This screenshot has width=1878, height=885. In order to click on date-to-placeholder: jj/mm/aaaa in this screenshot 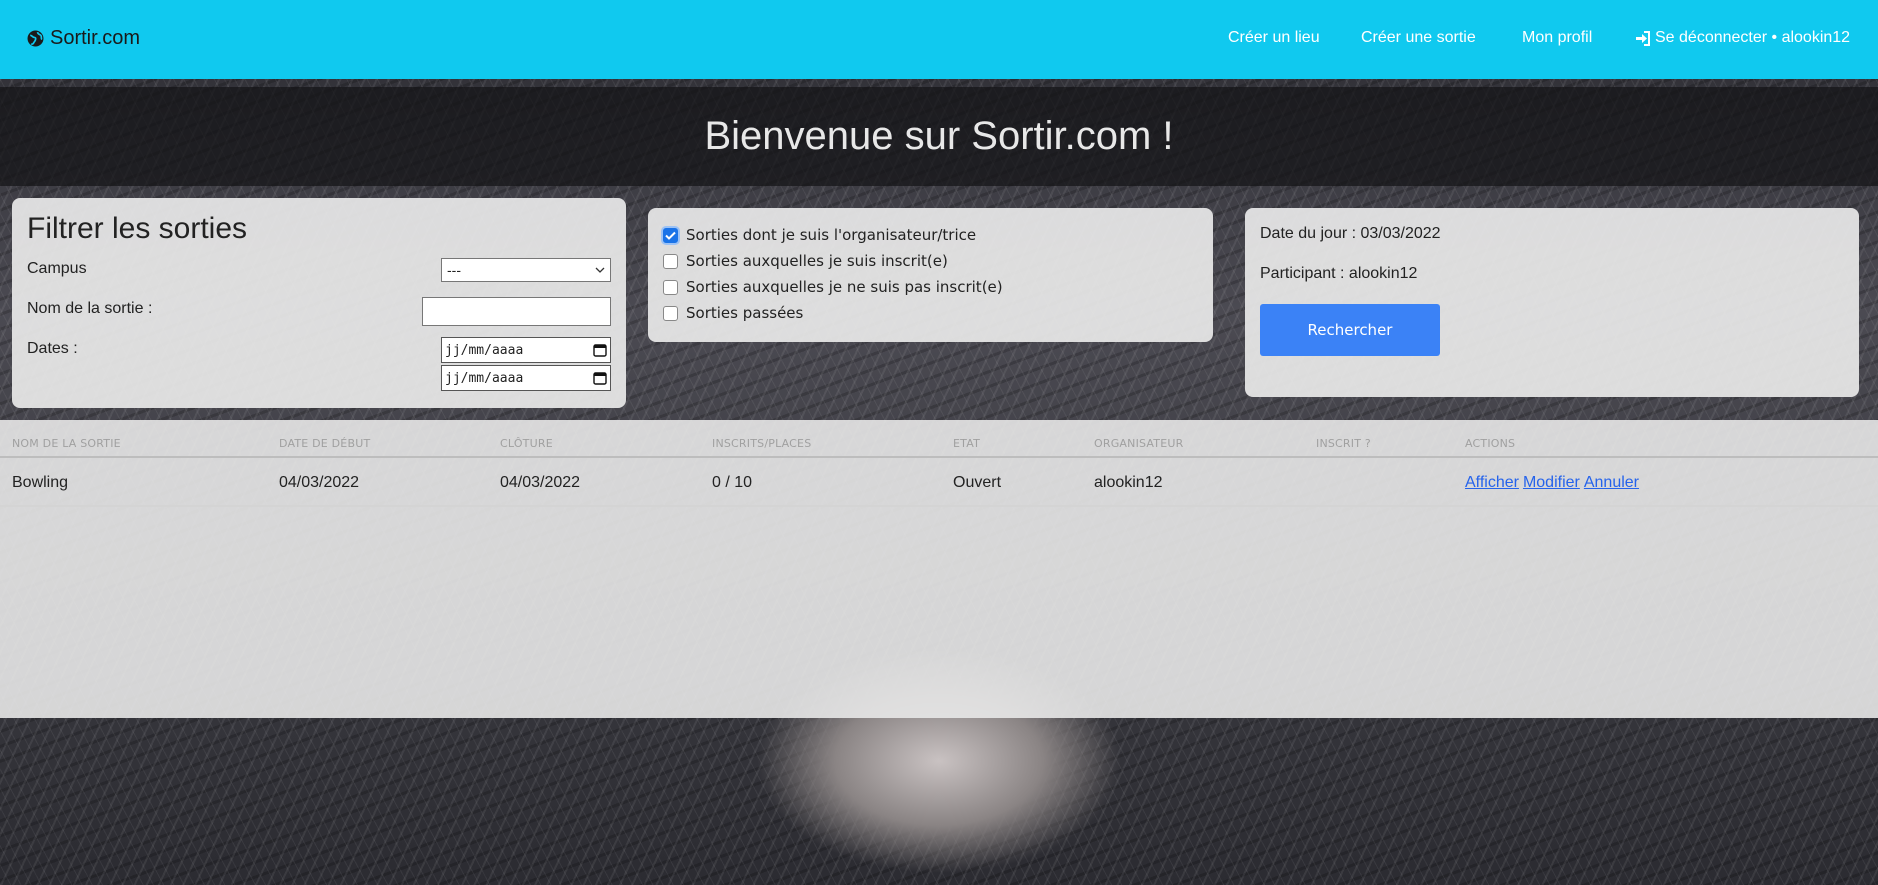, I will do `click(484, 378)`.